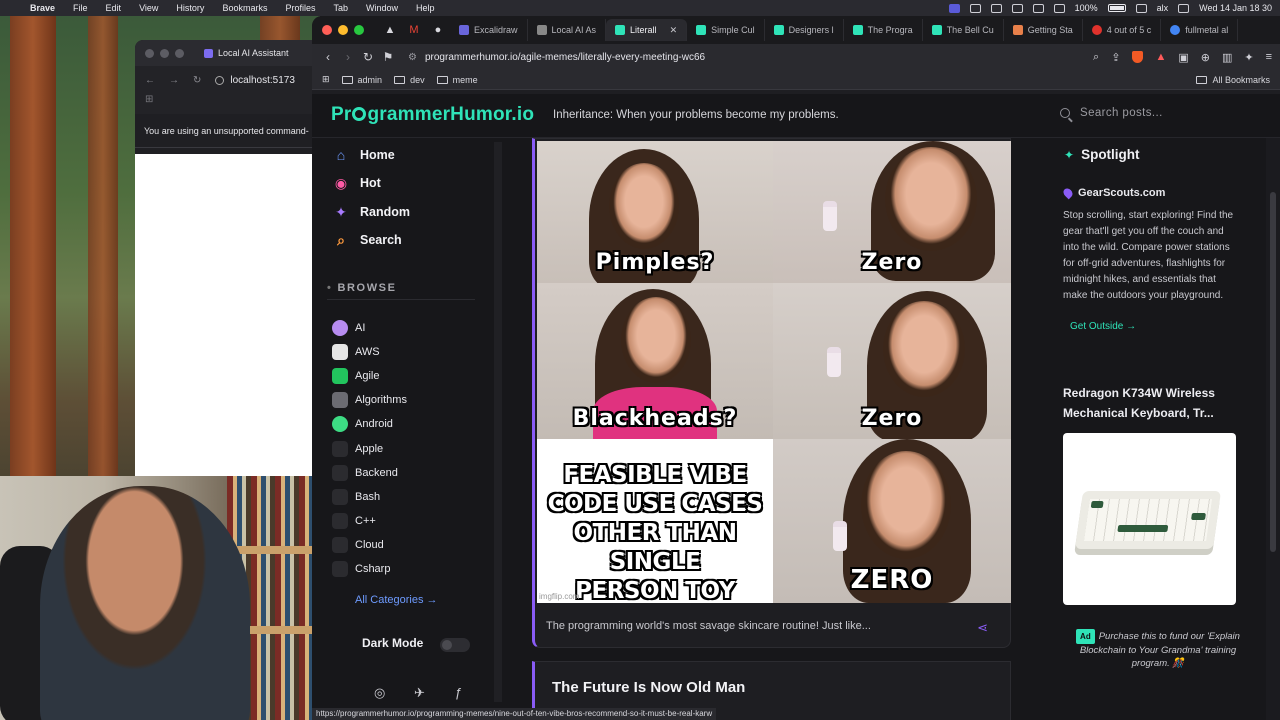 This screenshot has height=720, width=1280. What do you see at coordinates (963, 30) in the screenshot?
I see `tab-bell-curve: The Bell Cu` at bounding box center [963, 30].